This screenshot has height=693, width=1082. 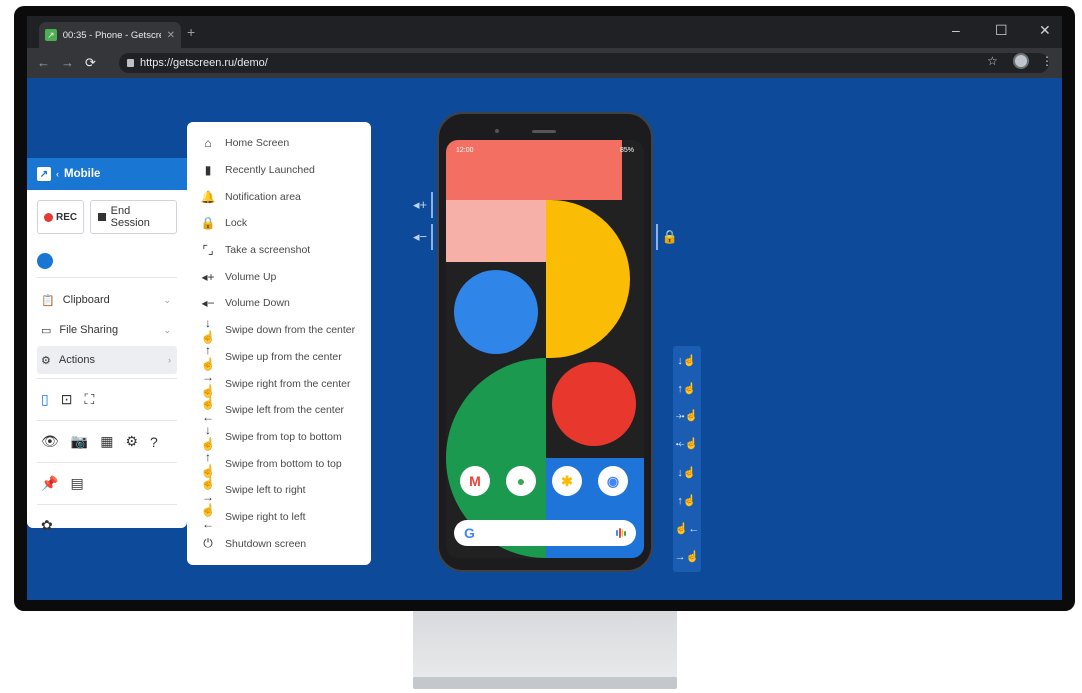 I want to click on phone-screen: 12:00 85% M ● ✱ ◉ G, so click(x=545, y=349).